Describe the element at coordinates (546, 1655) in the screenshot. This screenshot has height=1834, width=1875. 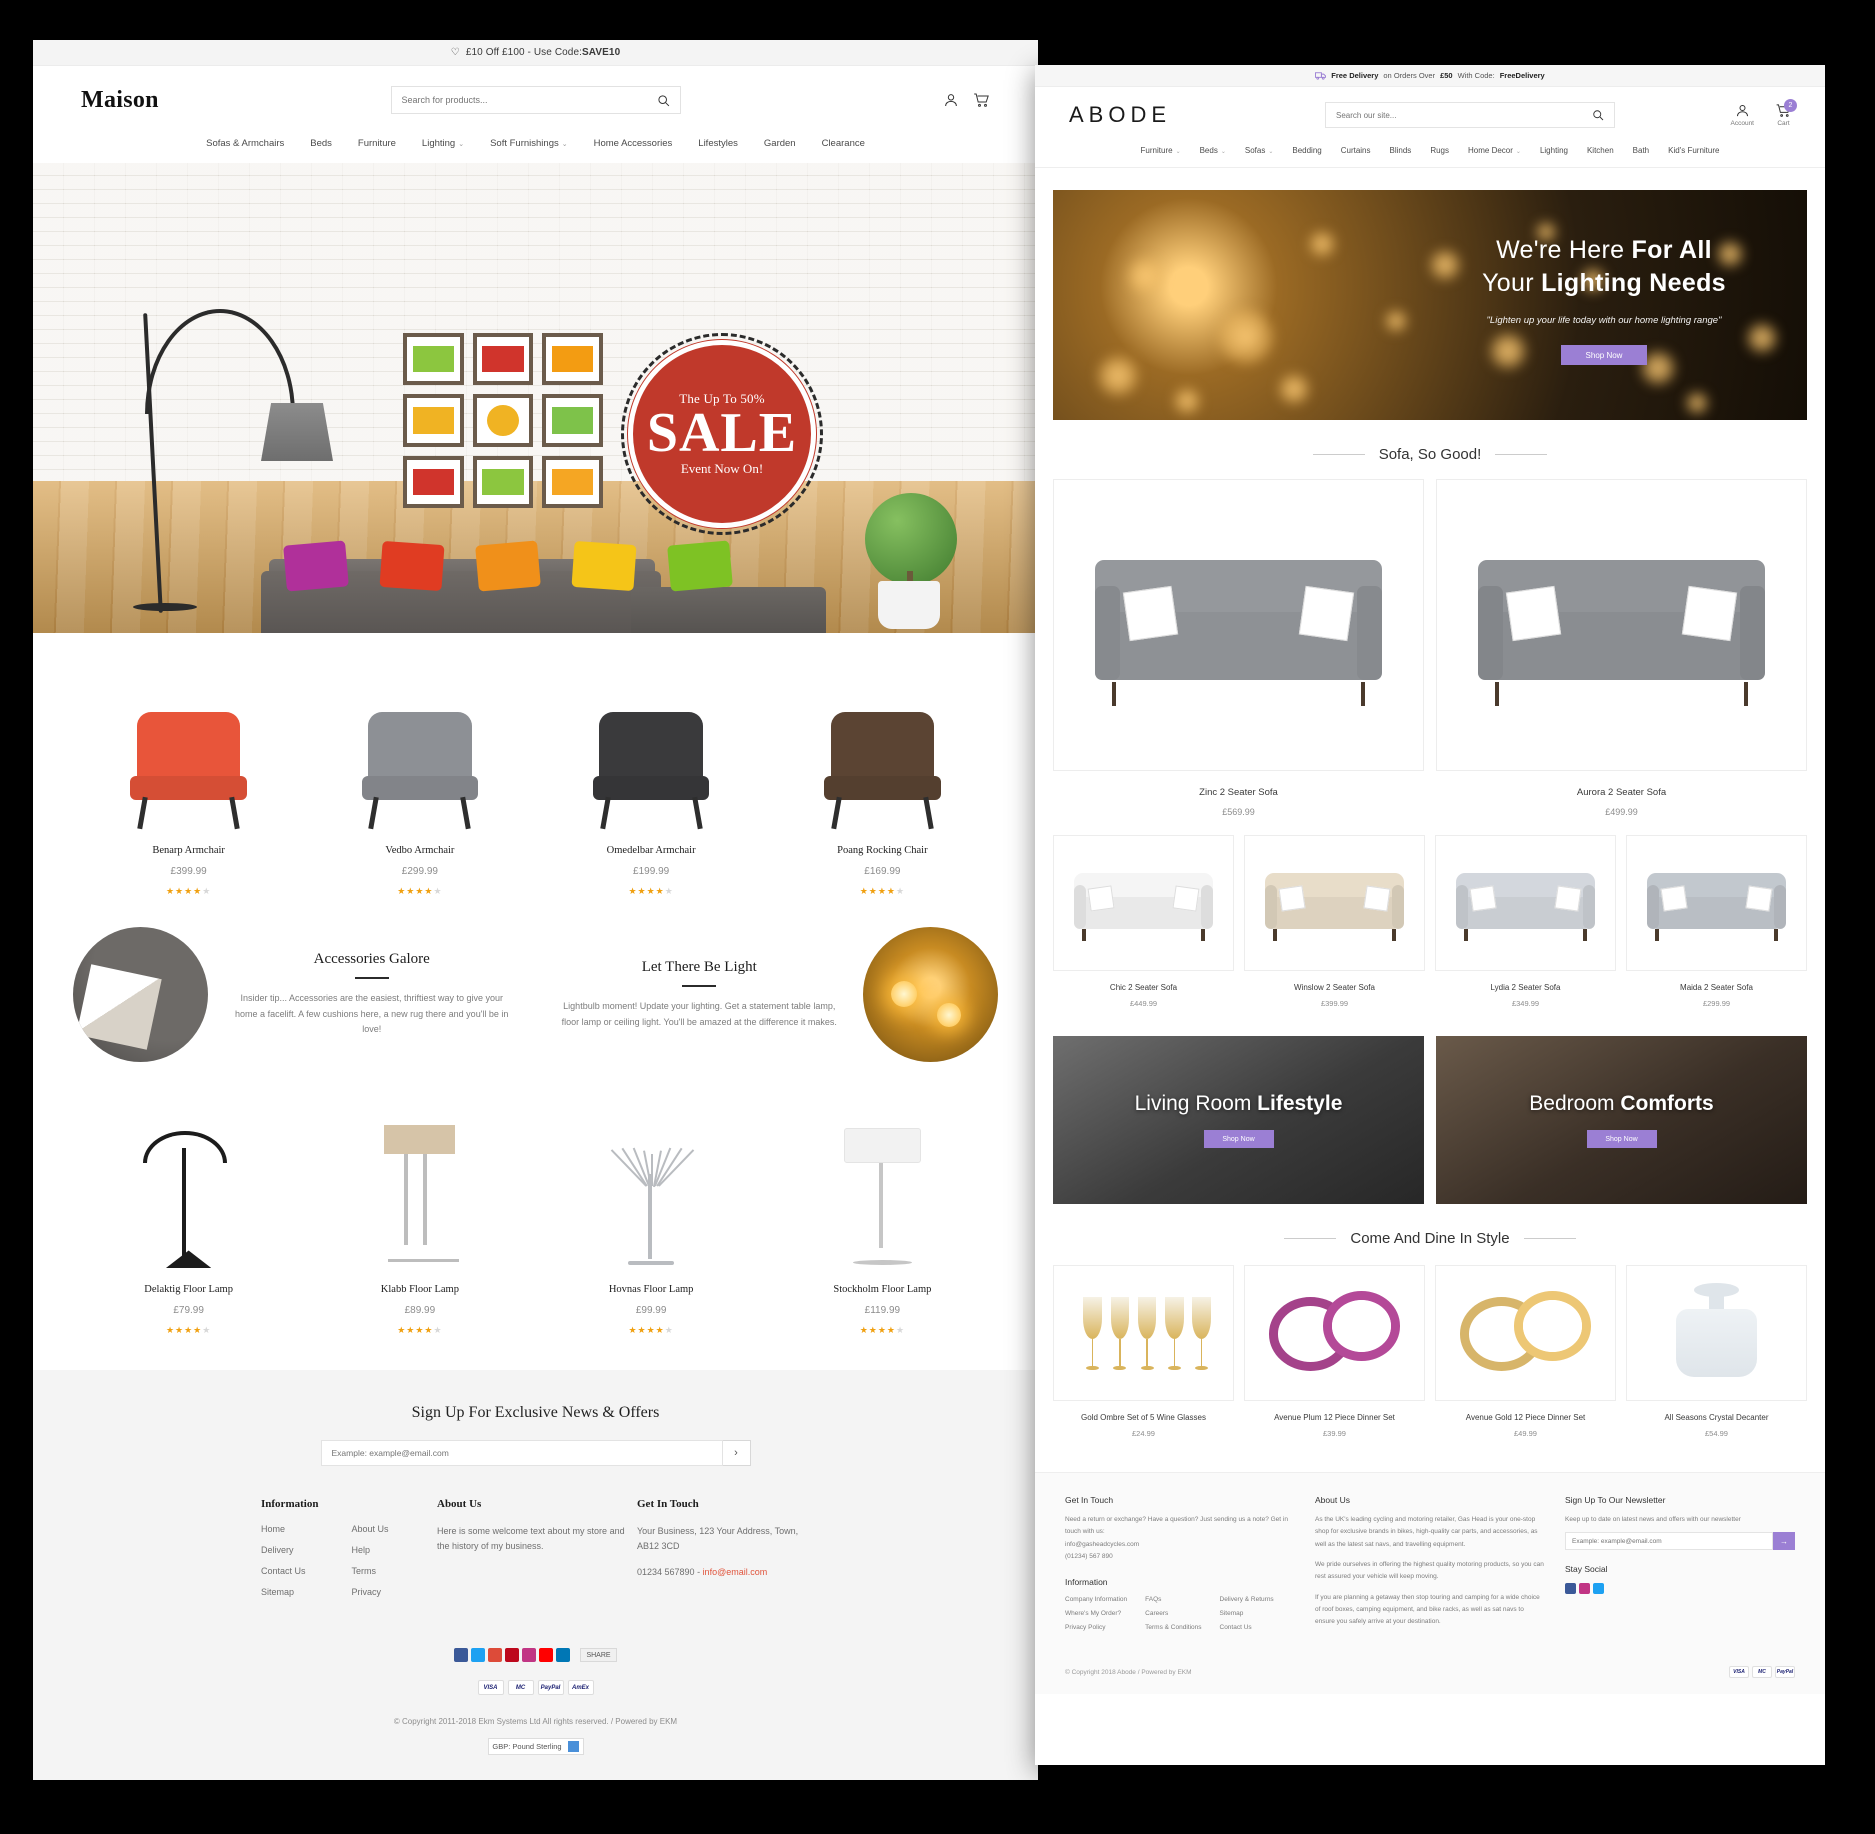
I see `youtube-icon` at that location.